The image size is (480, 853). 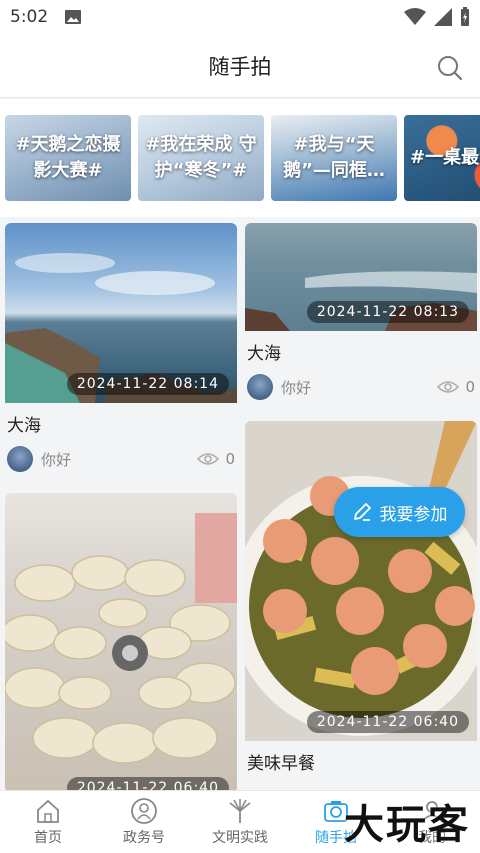 I want to click on status-icons, so click(x=437, y=17).